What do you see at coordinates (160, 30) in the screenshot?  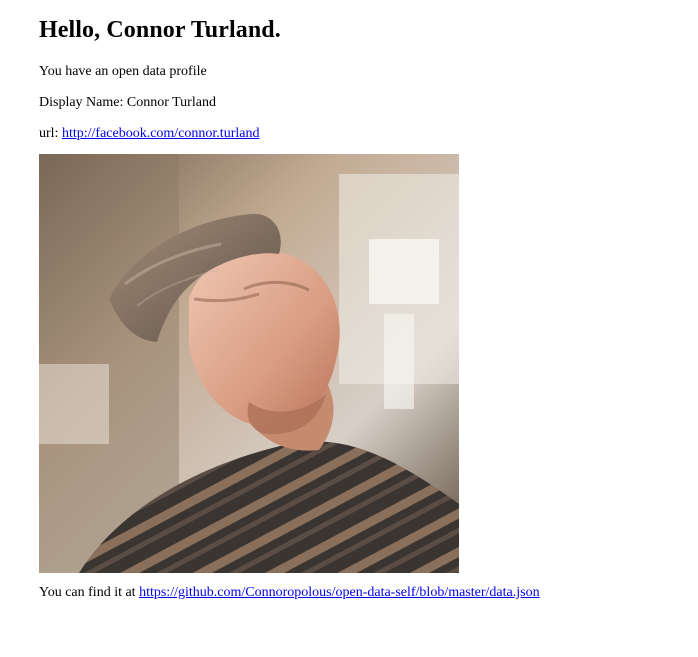 I see `page-title: Hello, Connor Turland.` at bounding box center [160, 30].